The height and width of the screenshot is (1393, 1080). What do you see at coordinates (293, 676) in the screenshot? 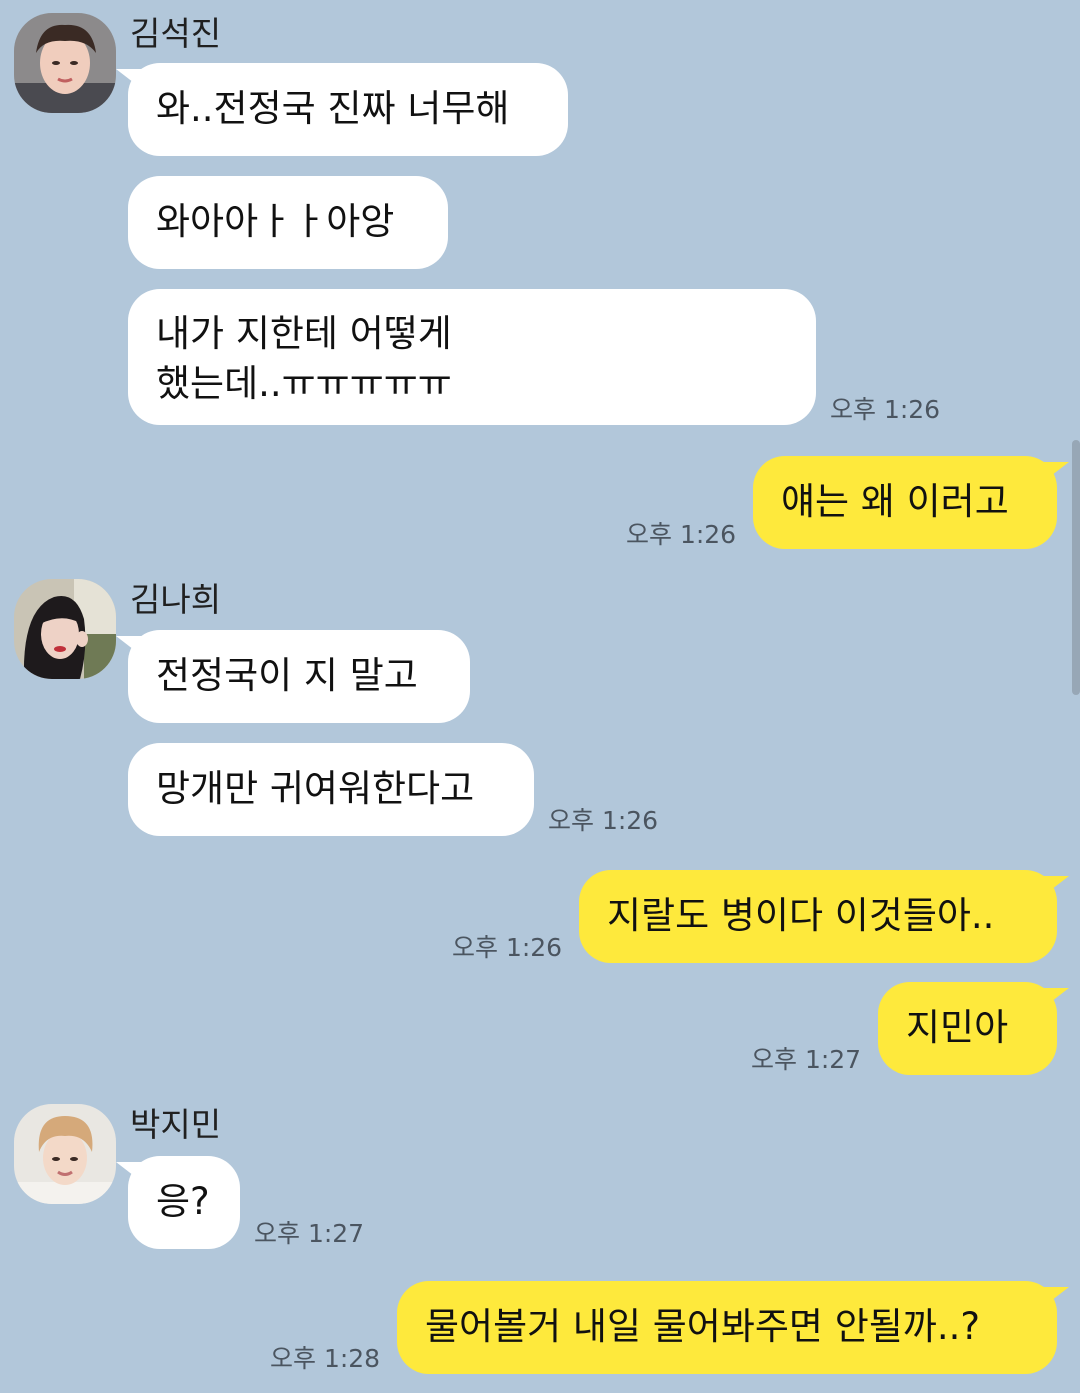
I see `message-bubble: 전정국이 지 말고` at bounding box center [293, 676].